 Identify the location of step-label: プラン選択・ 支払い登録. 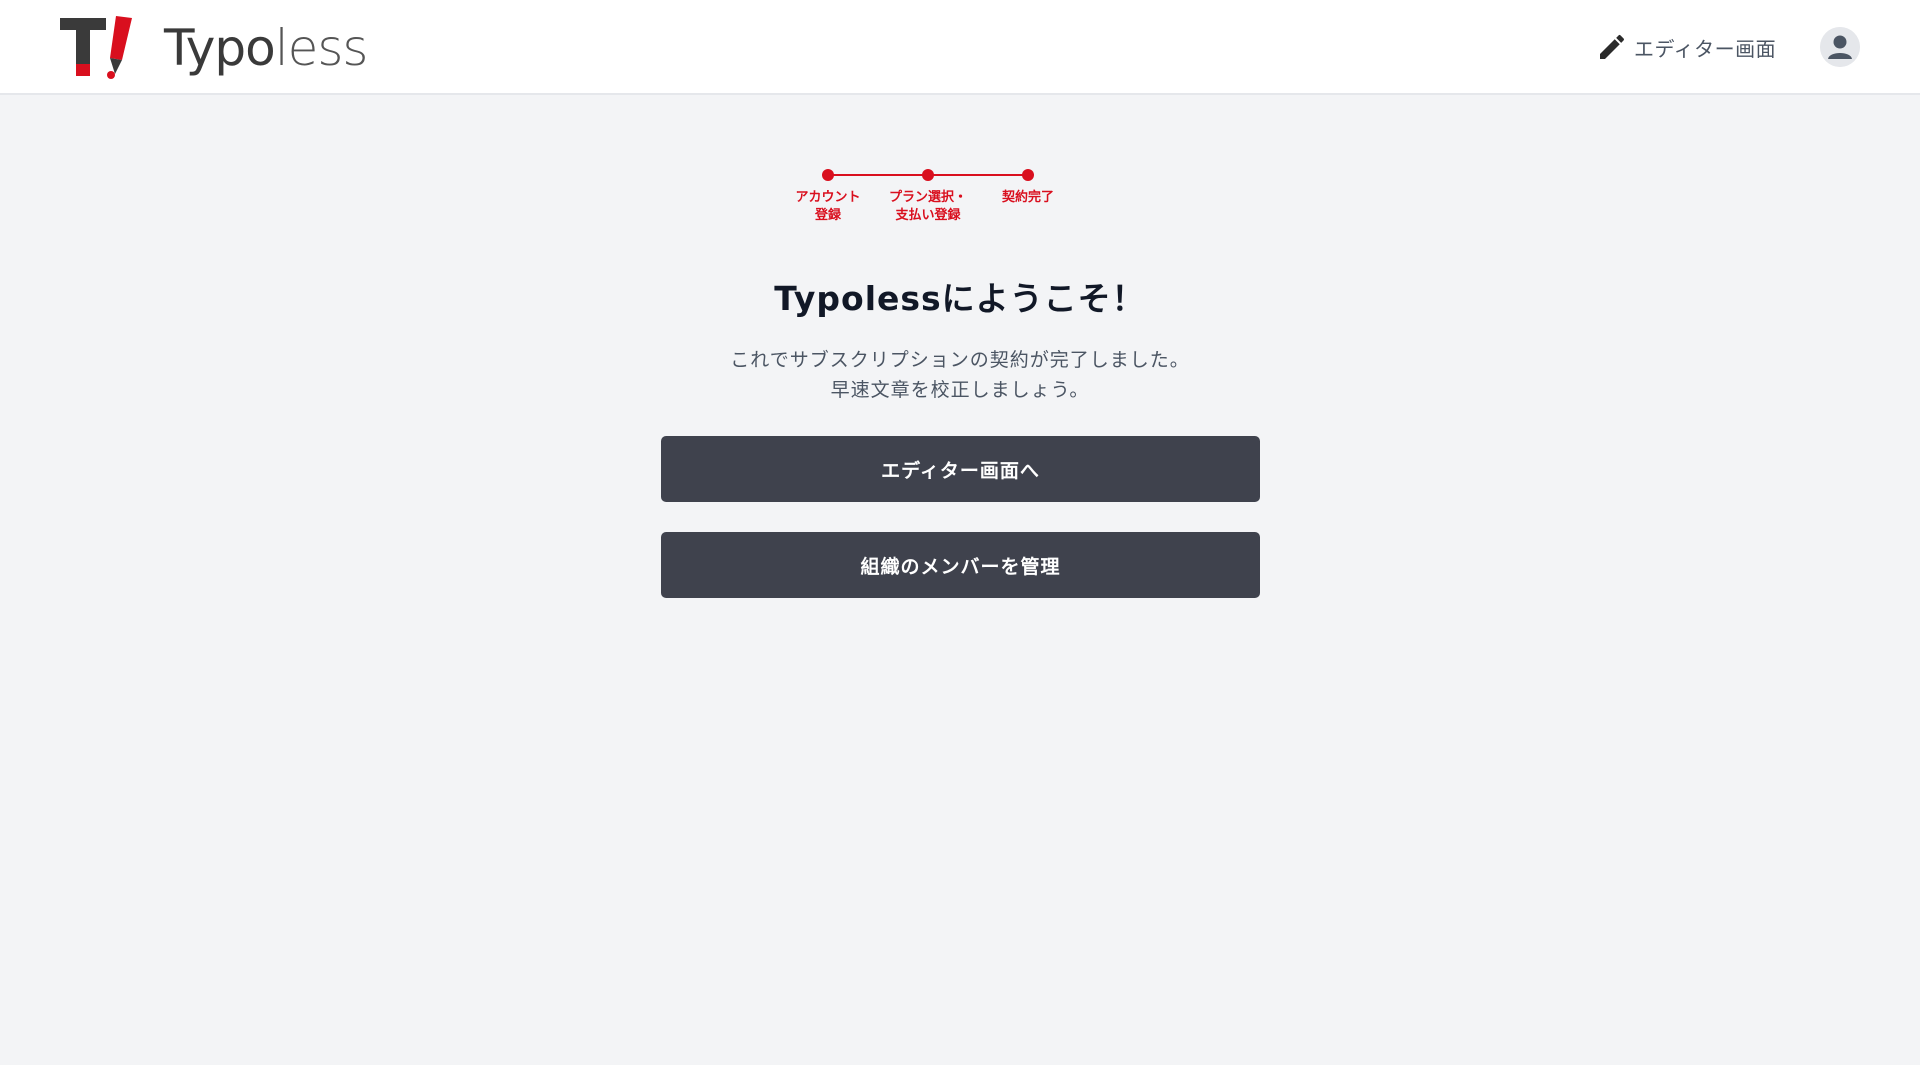
(927, 206).